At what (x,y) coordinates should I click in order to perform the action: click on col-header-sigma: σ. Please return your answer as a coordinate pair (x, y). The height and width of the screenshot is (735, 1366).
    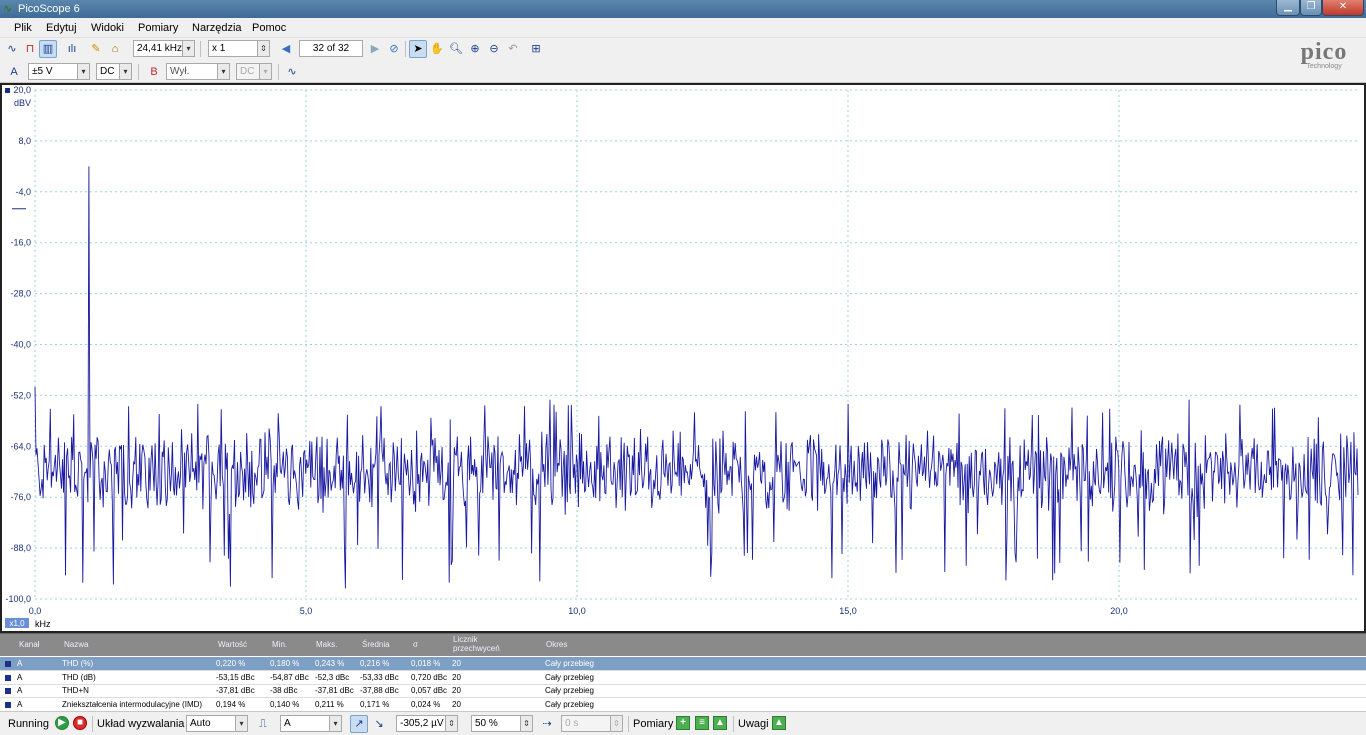
    Looking at the image, I should click on (415, 644).